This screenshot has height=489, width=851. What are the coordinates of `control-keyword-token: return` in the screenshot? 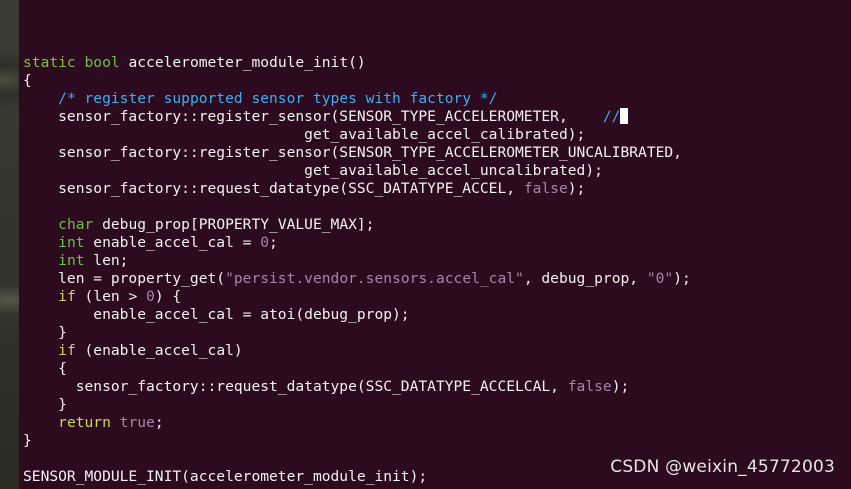 It's located at (84, 422).